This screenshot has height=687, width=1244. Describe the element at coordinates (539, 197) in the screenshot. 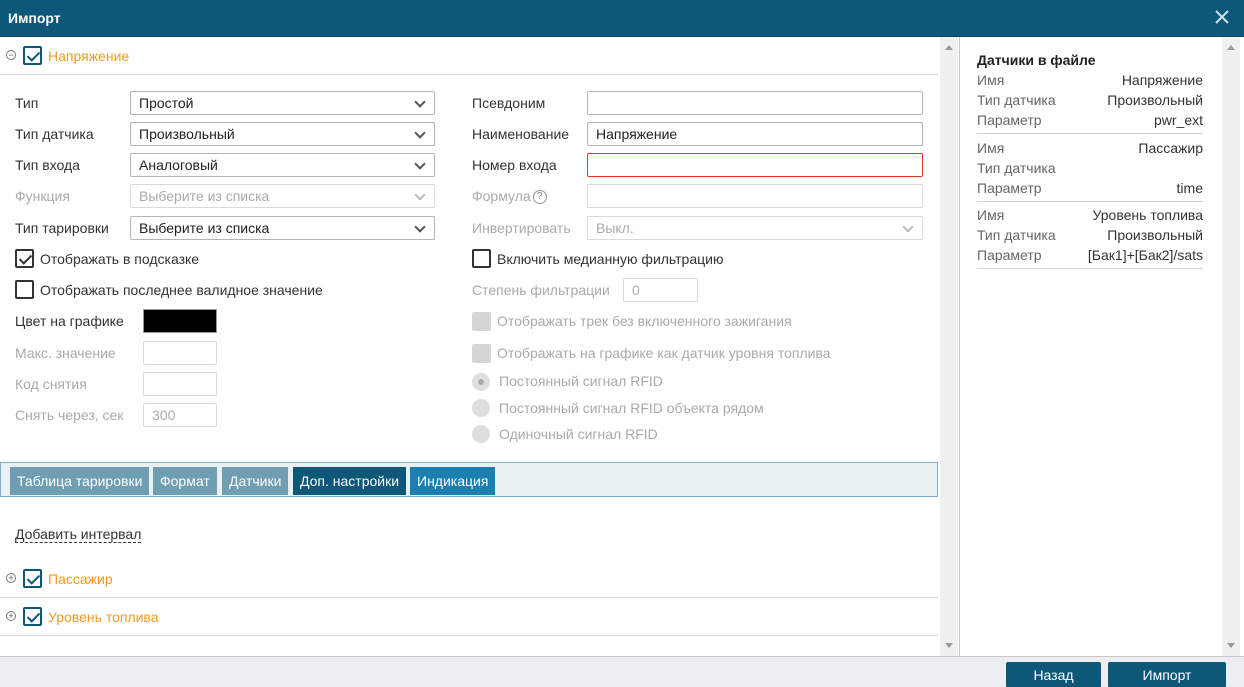

I see `help-icon: ?` at that location.